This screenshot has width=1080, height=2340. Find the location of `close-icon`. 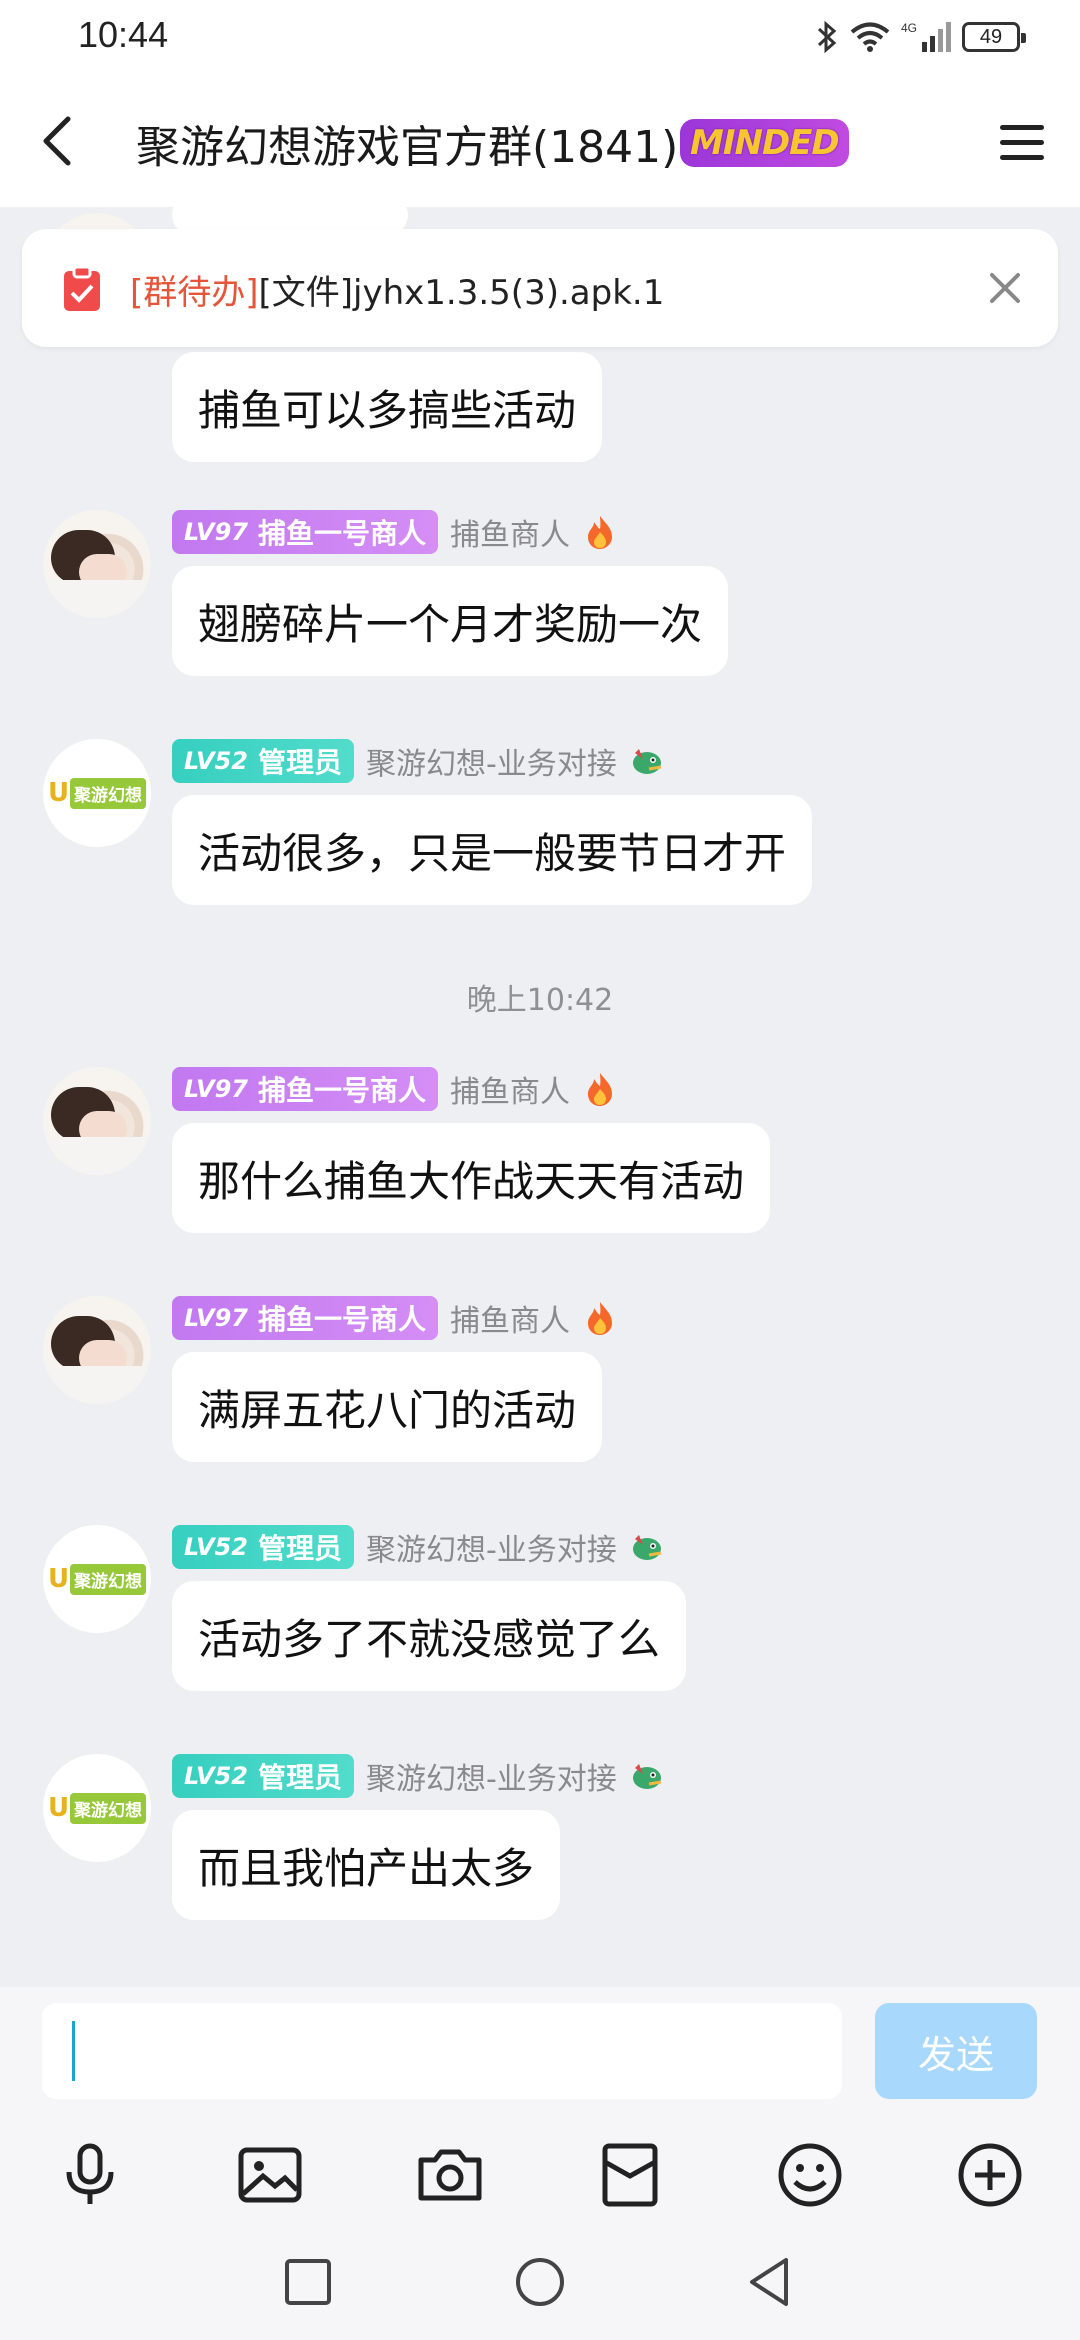

close-icon is located at coordinates (1005, 288).